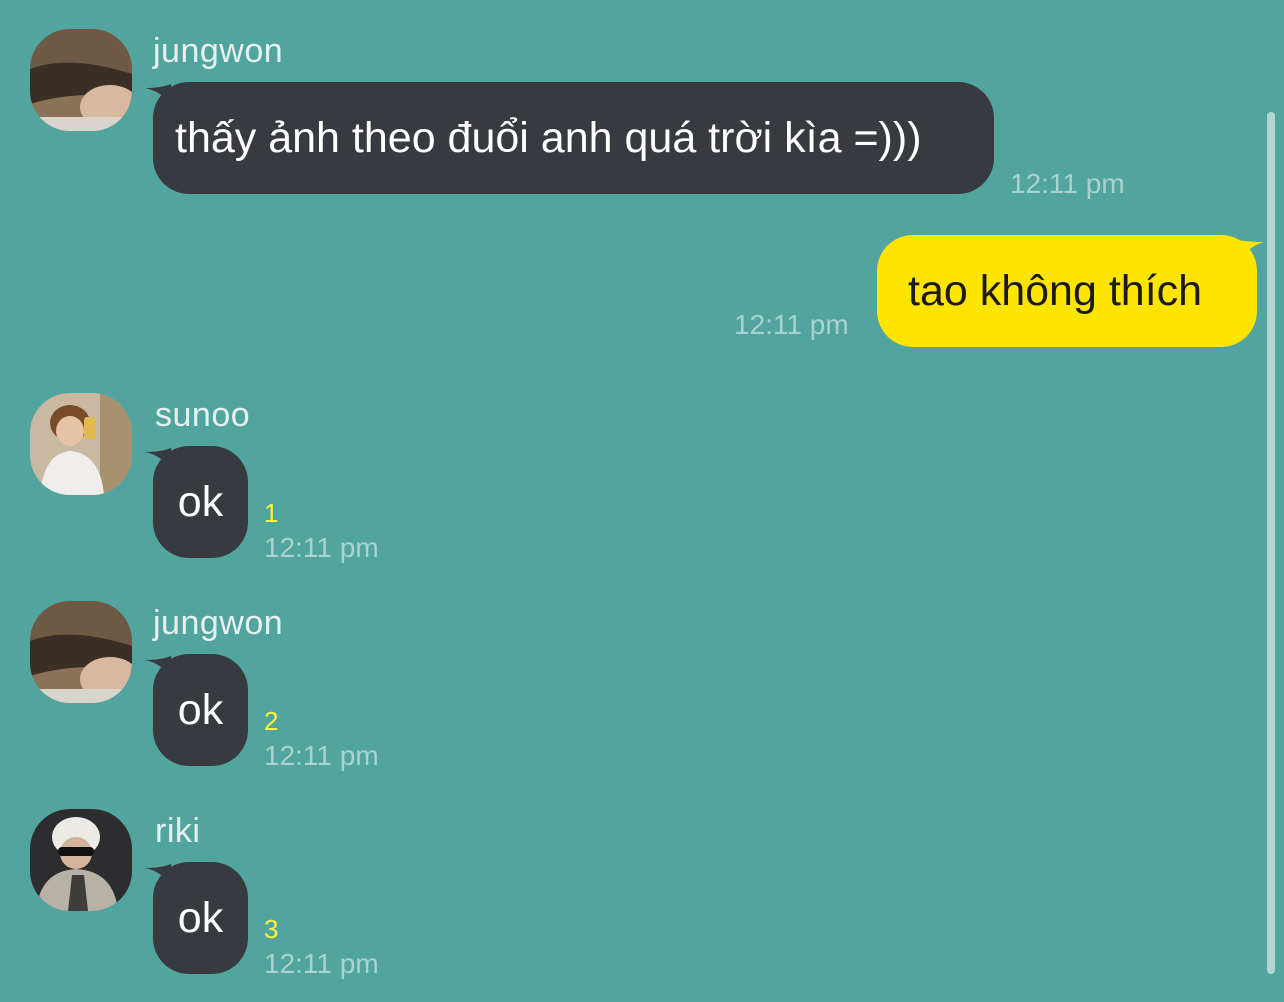 The width and height of the screenshot is (1284, 1002). I want to click on sender-name: riki, so click(178, 831).